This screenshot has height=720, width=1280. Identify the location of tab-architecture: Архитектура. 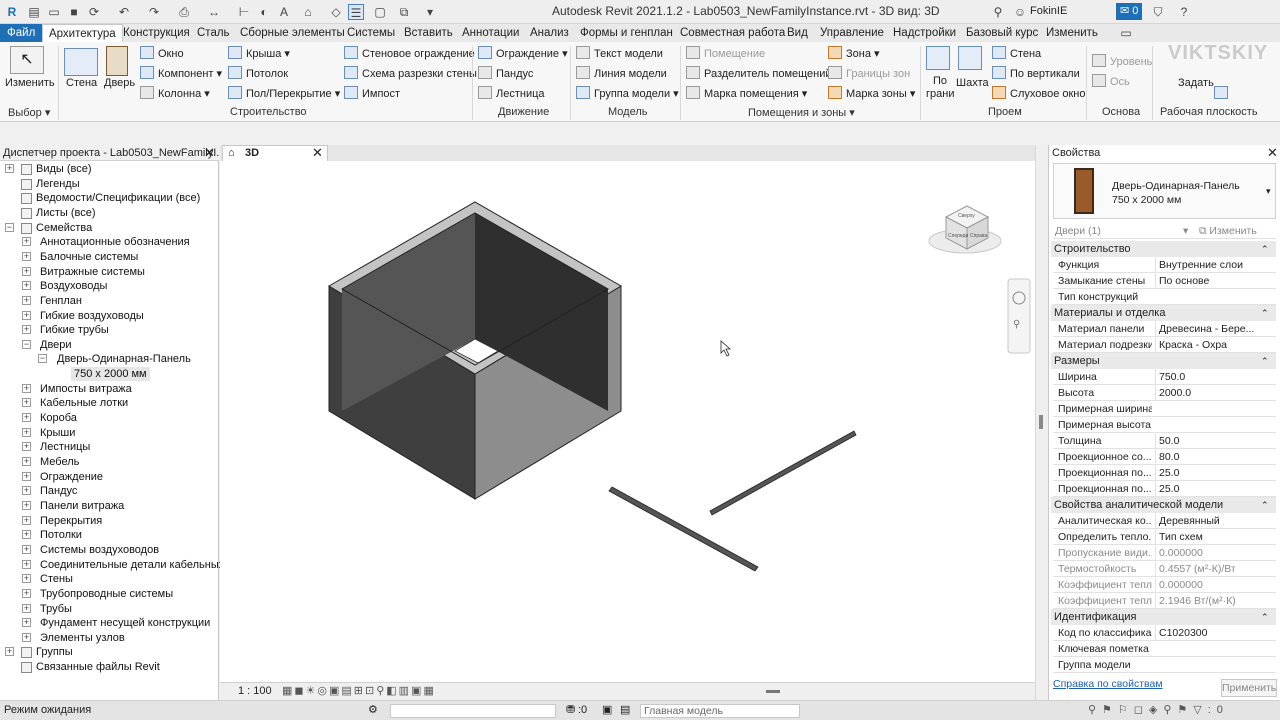
(82, 33).